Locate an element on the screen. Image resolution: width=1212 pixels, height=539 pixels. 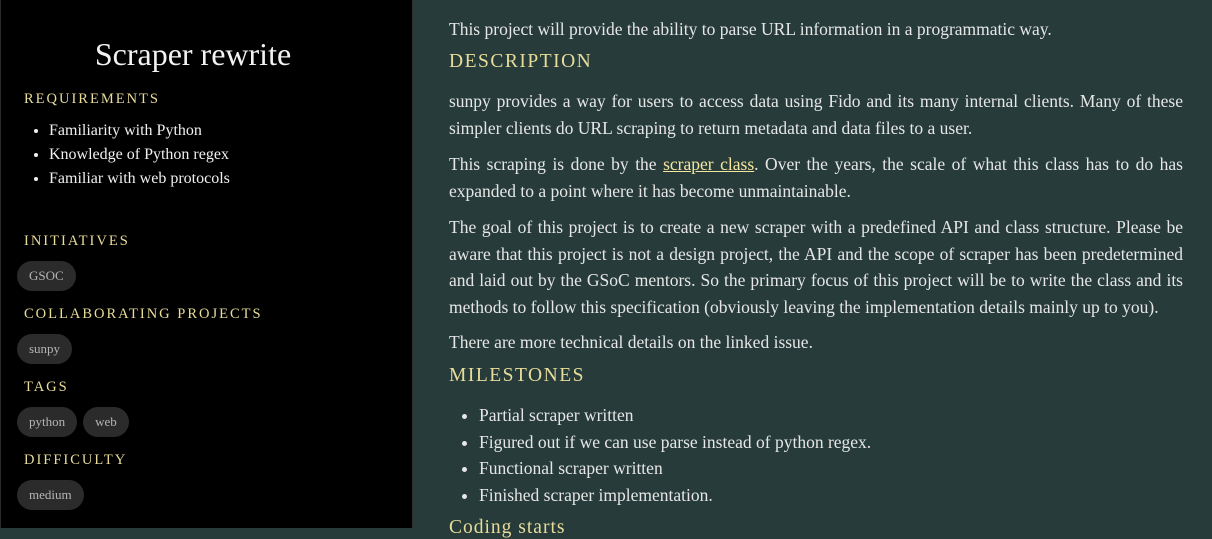
coding-starts-heading: Coding starts is located at coordinates (507, 527).